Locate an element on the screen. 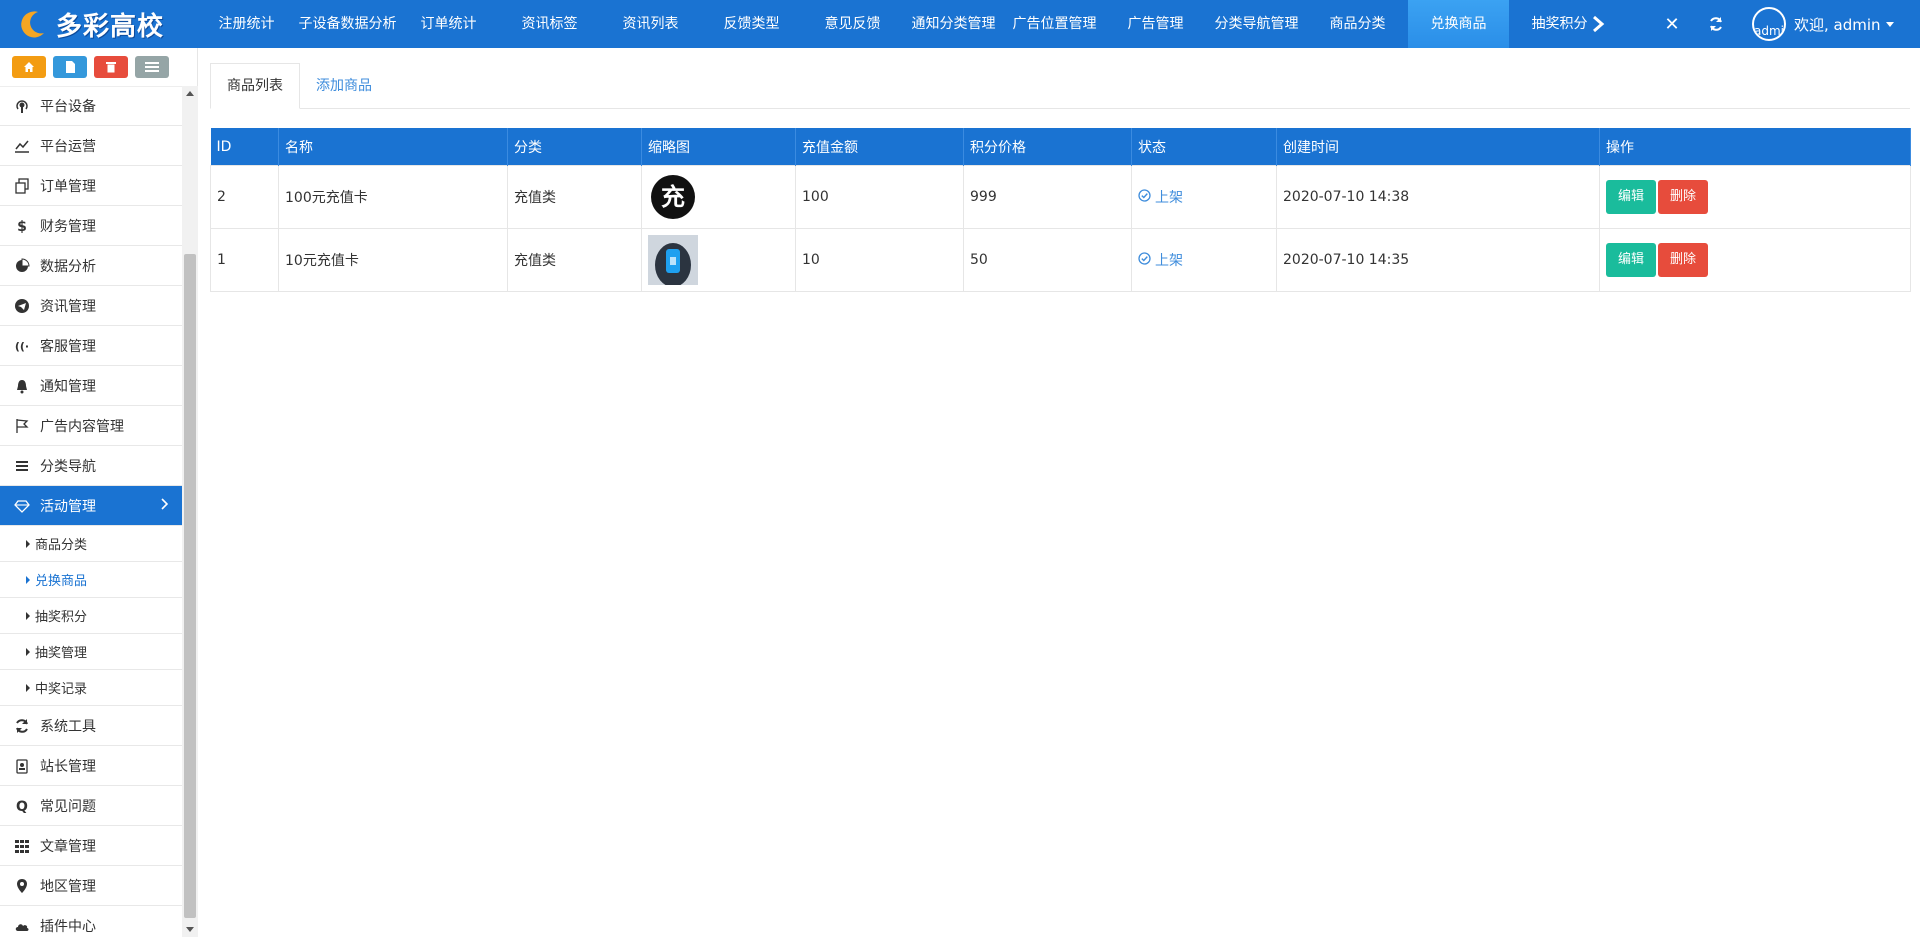  sidebar-item: 订单管理 is located at coordinates (91, 186).